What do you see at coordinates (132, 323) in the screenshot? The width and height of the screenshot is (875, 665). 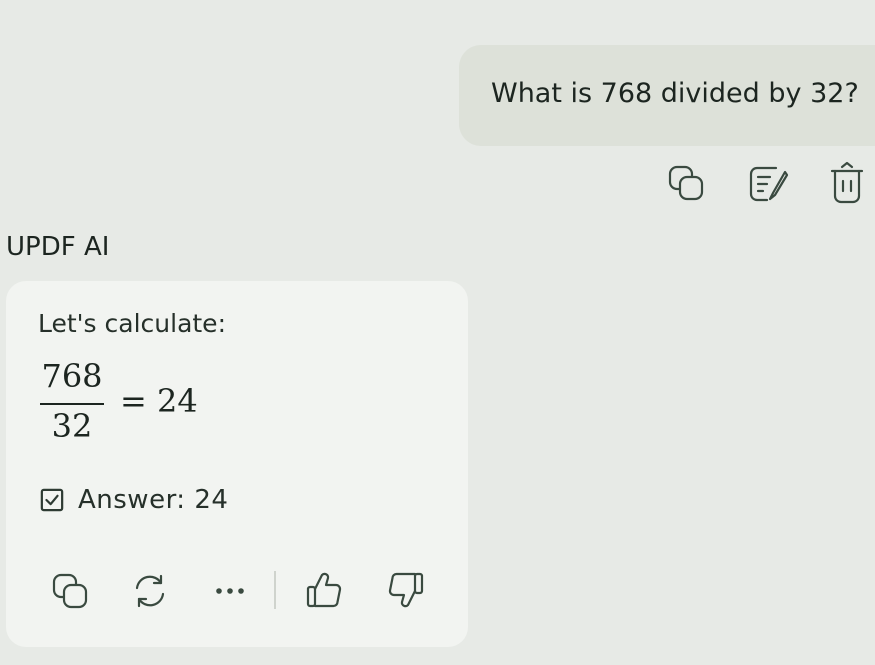 I see `assistant-intro-text: Let's calculate:` at bounding box center [132, 323].